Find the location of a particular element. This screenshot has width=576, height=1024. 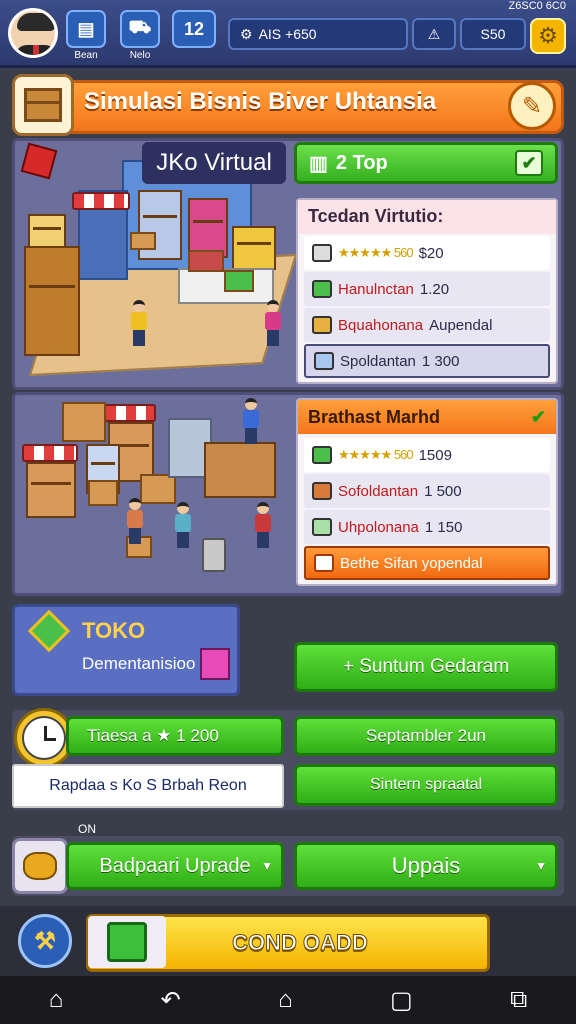

gear-icon: ⚙ is located at coordinates (548, 35).